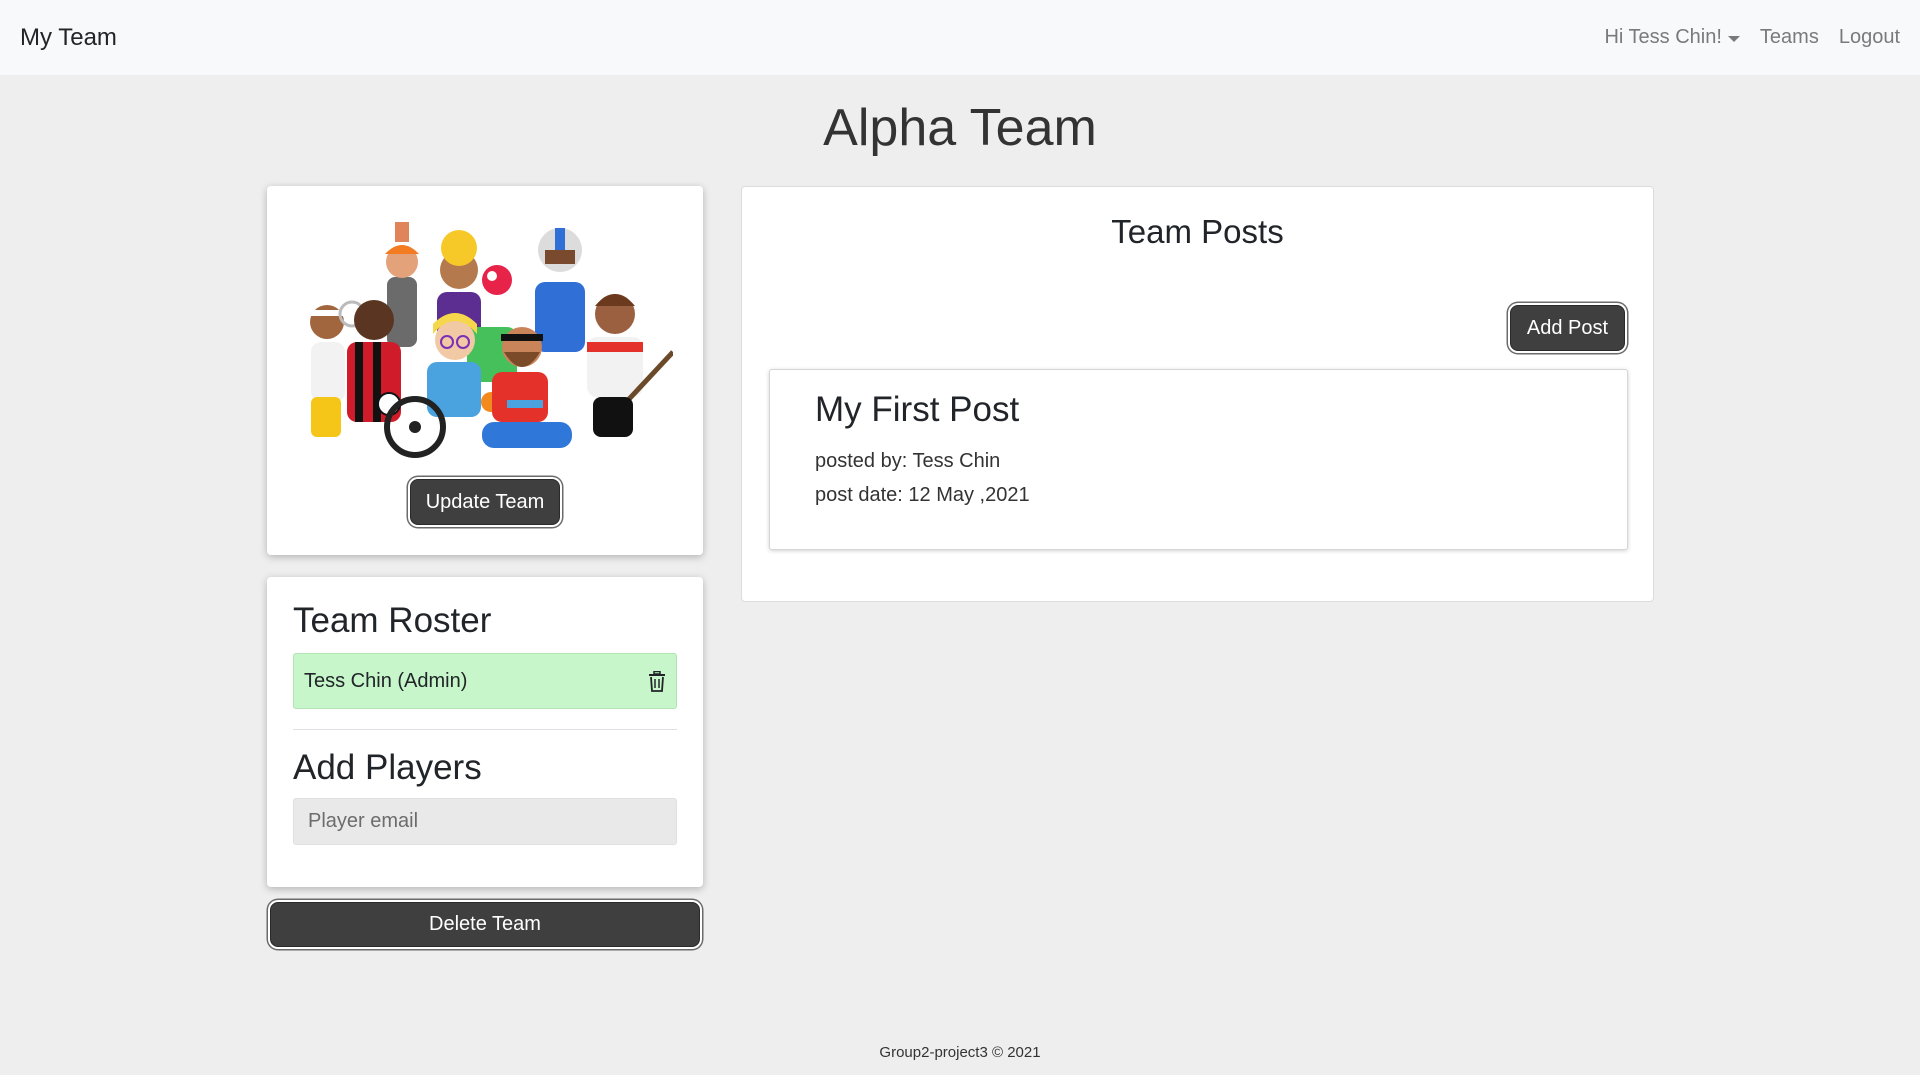 The height and width of the screenshot is (1075, 1920). Describe the element at coordinates (485, 924) in the screenshot. I see `delete-team-button: Delete Team` at that location.